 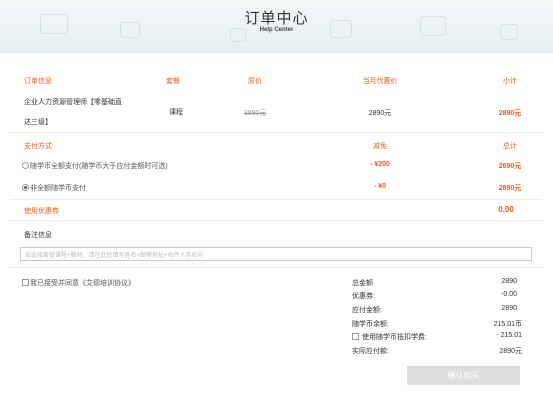 I want to click on total-header: 总计, so click(x=510, y=146).